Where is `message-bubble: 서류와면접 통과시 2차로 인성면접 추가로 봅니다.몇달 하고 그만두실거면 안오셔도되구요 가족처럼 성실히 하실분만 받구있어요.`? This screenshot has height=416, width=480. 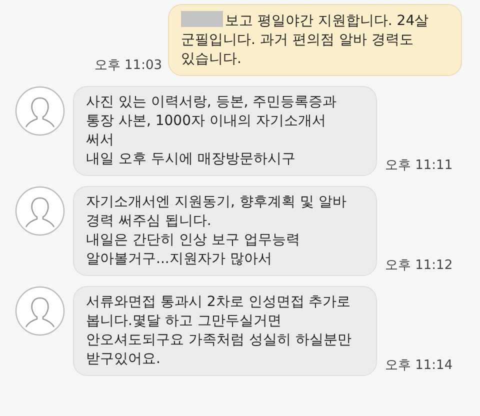
message-bubble: 서류와면접 통과시 2차로 인성면접 추가로 봅니다.몇달 하고 그만두실거면 안오셔도되구요 가족처럼 성실히 하실분만 받구있어요. is located at coordinates (225, 331).